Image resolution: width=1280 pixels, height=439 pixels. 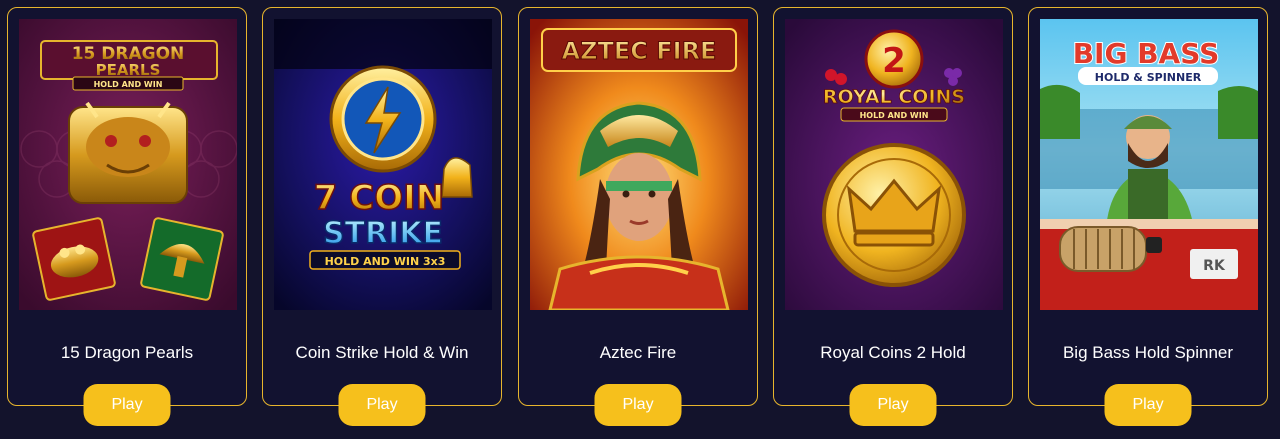 I want to click on game-art-big-bass: BIG BASS HOLD & SPINNER RK, so click(x=1149, y=164).